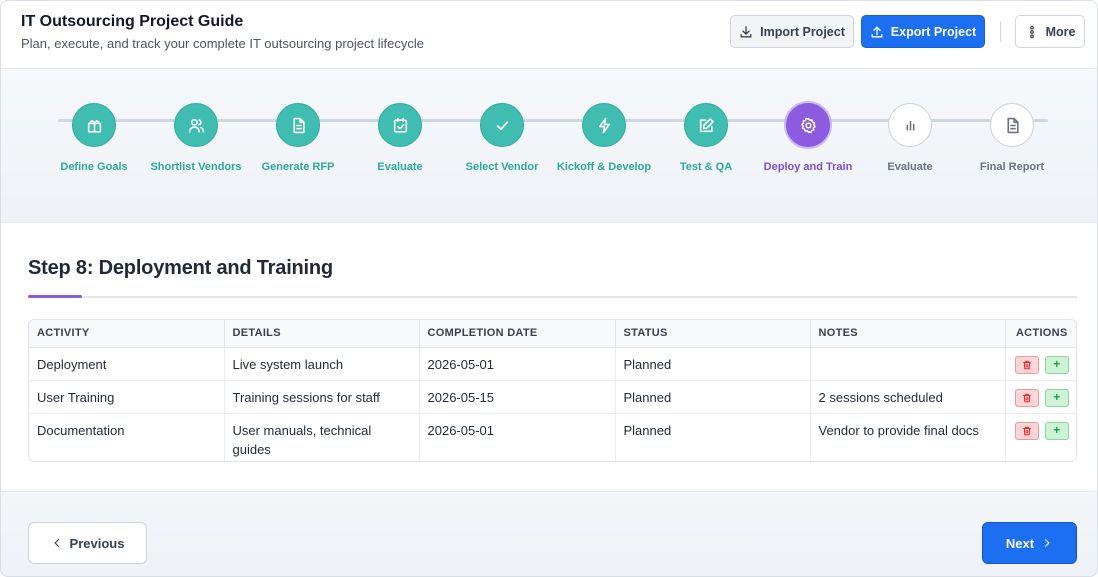 The image size is (1098, 577). I want to click on step-evaluate-project: Evaluate, so click(910, 138).